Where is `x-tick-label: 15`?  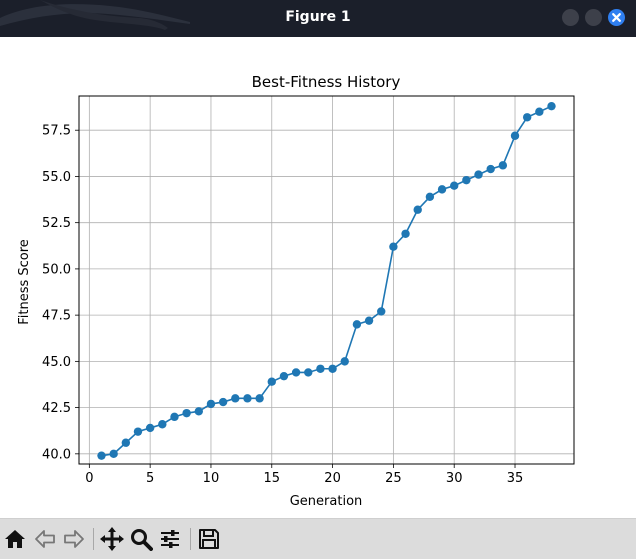 x-tick-label: 15 is located at coordinates (271, 478).